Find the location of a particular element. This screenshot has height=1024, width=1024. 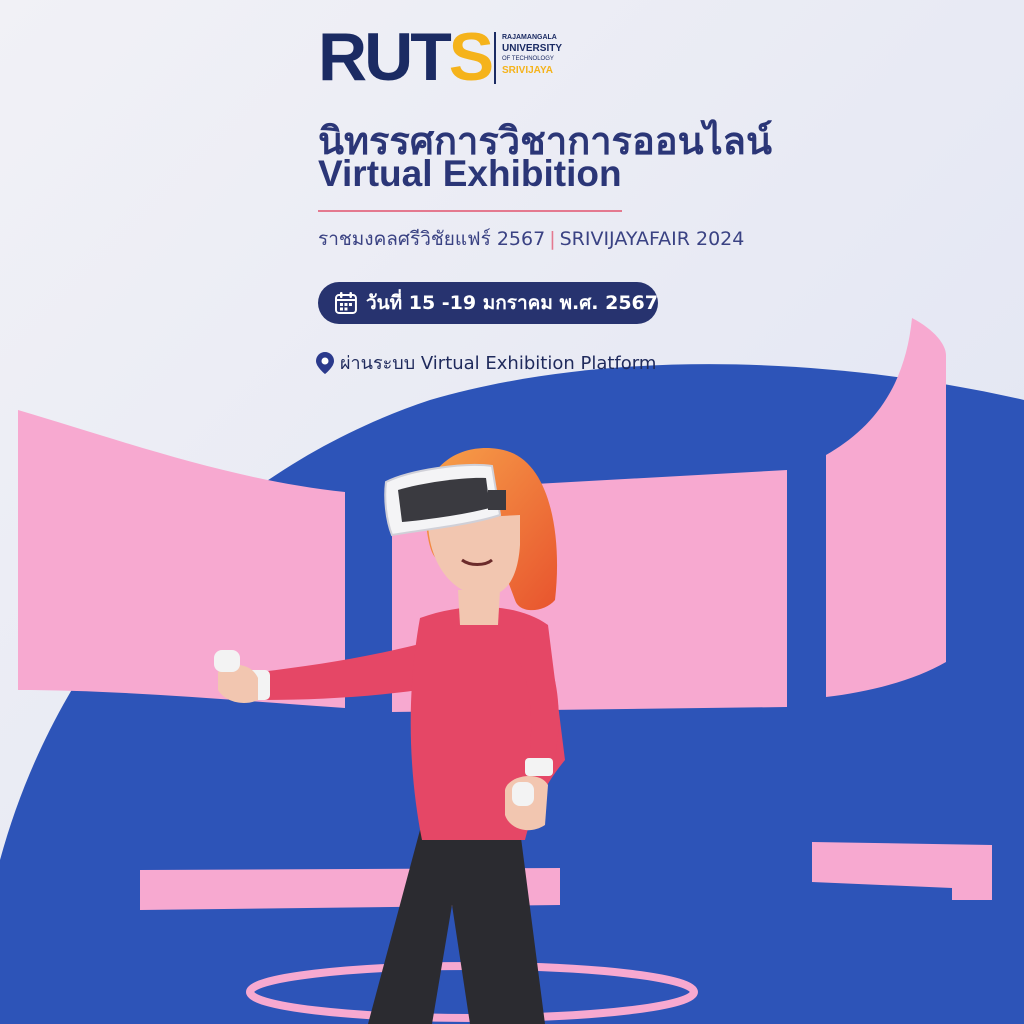

logo-wordmark: RUT is located at coordinates (385, 57).